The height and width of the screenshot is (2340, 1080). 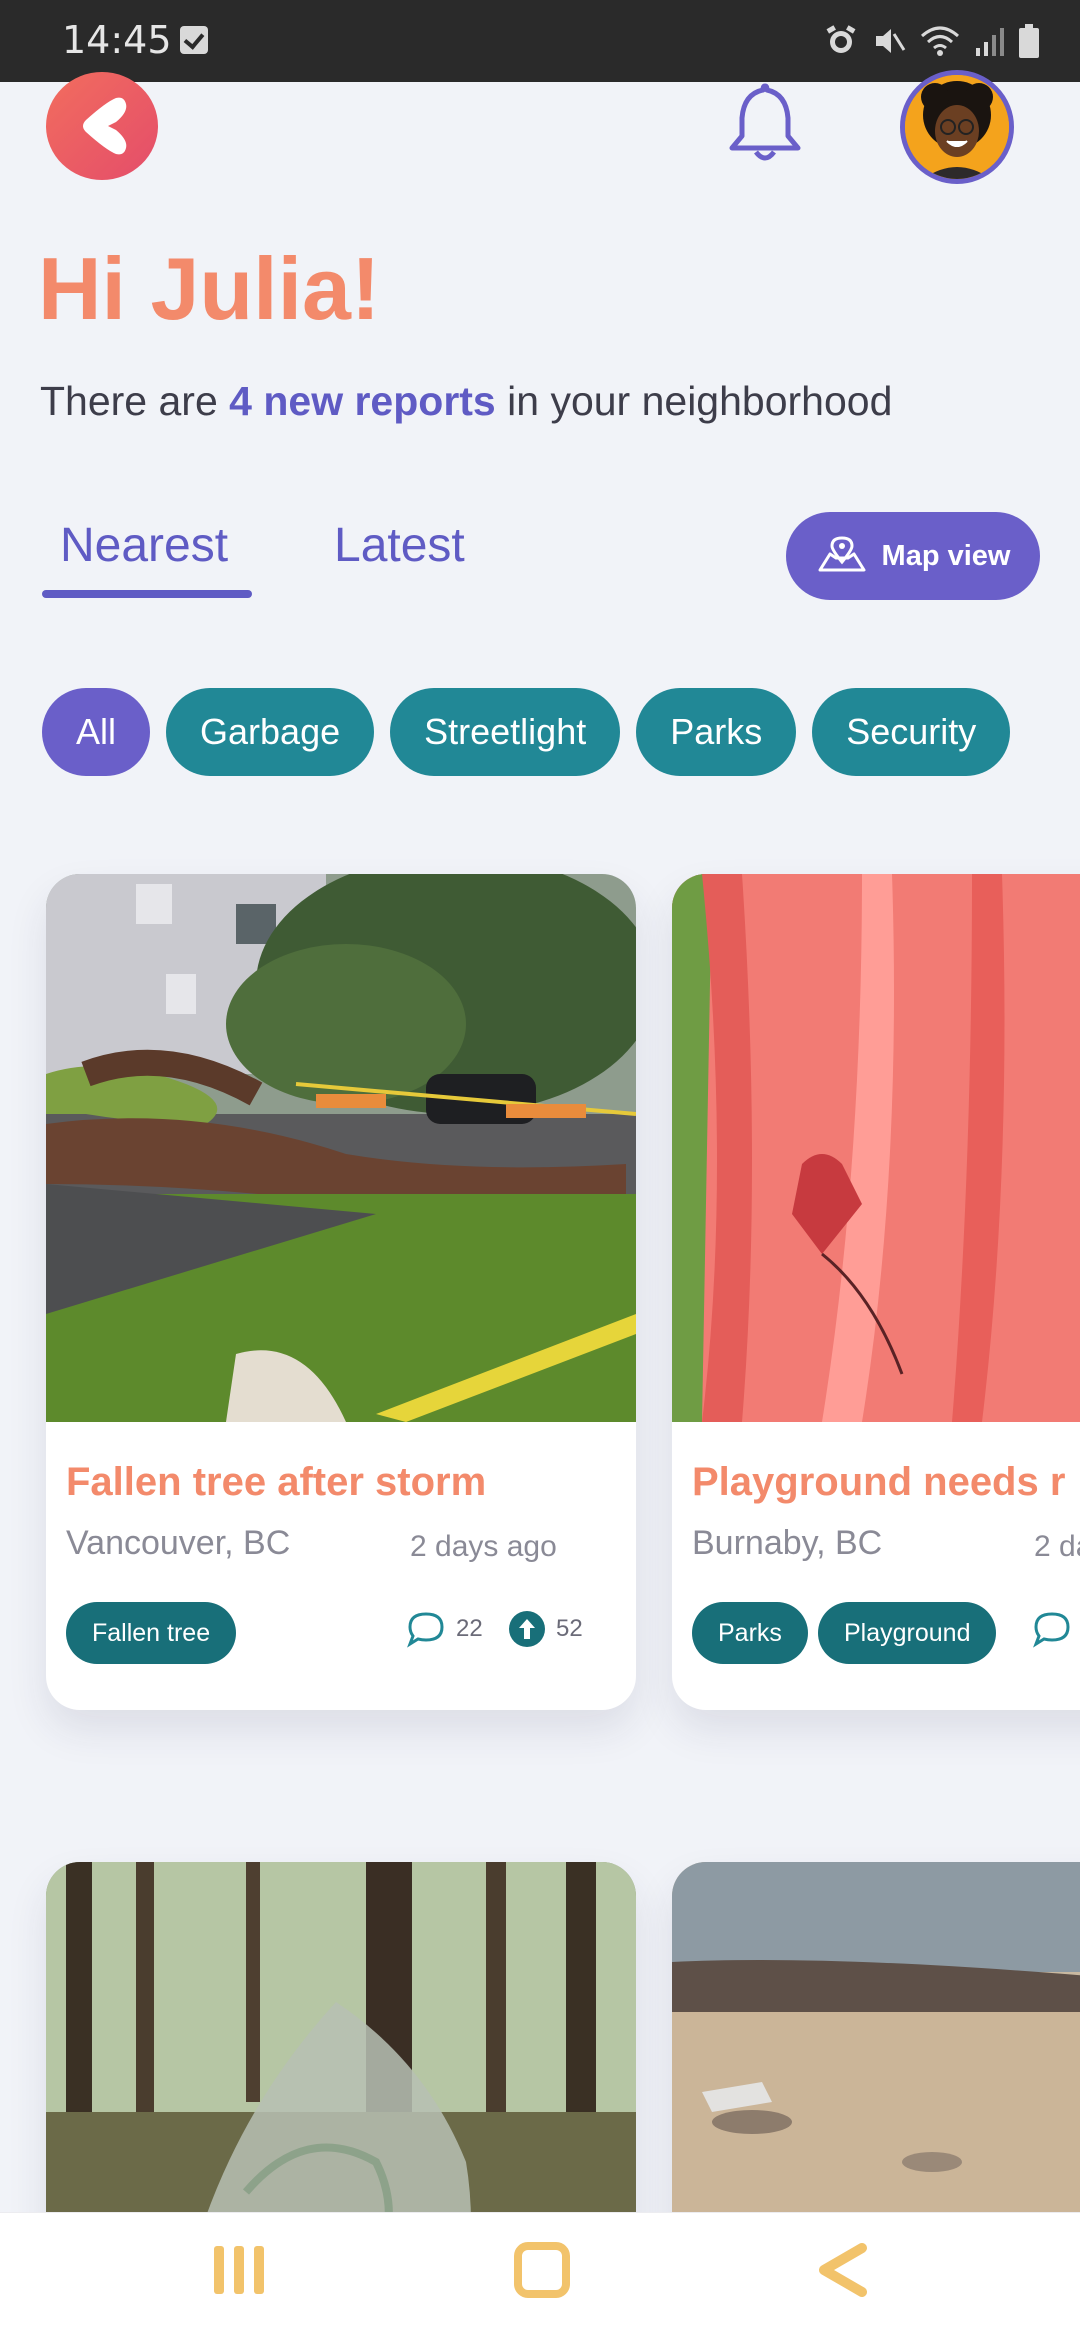 I want to click on bell-icon, so click(x=765, y=123).